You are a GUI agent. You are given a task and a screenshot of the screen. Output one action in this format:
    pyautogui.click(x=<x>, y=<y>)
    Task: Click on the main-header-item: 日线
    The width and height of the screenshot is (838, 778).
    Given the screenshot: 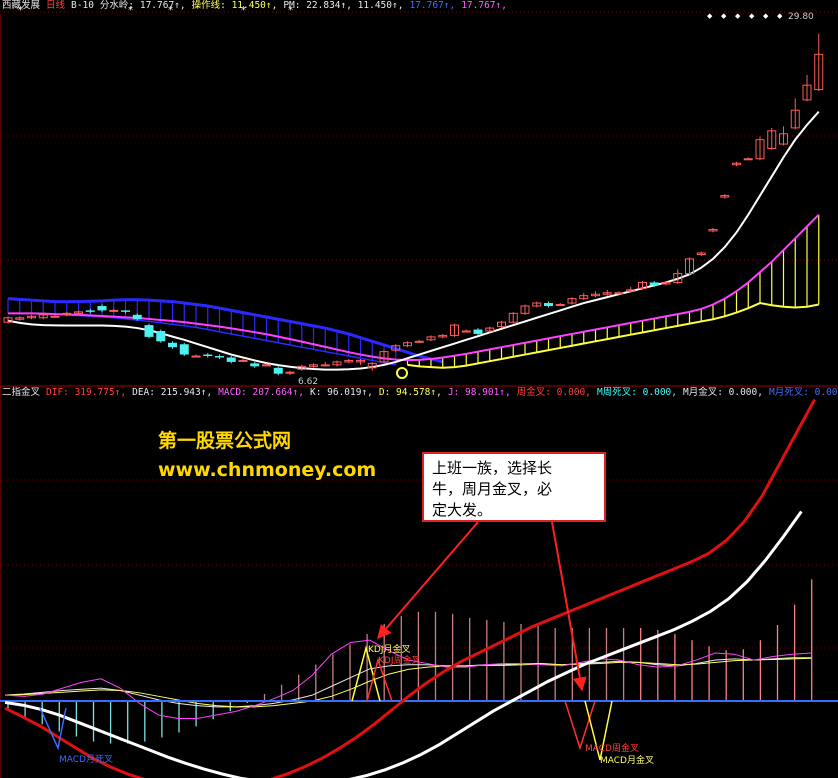 What is the action you would take?
    pyautogui.click(x=56, y=5)
    